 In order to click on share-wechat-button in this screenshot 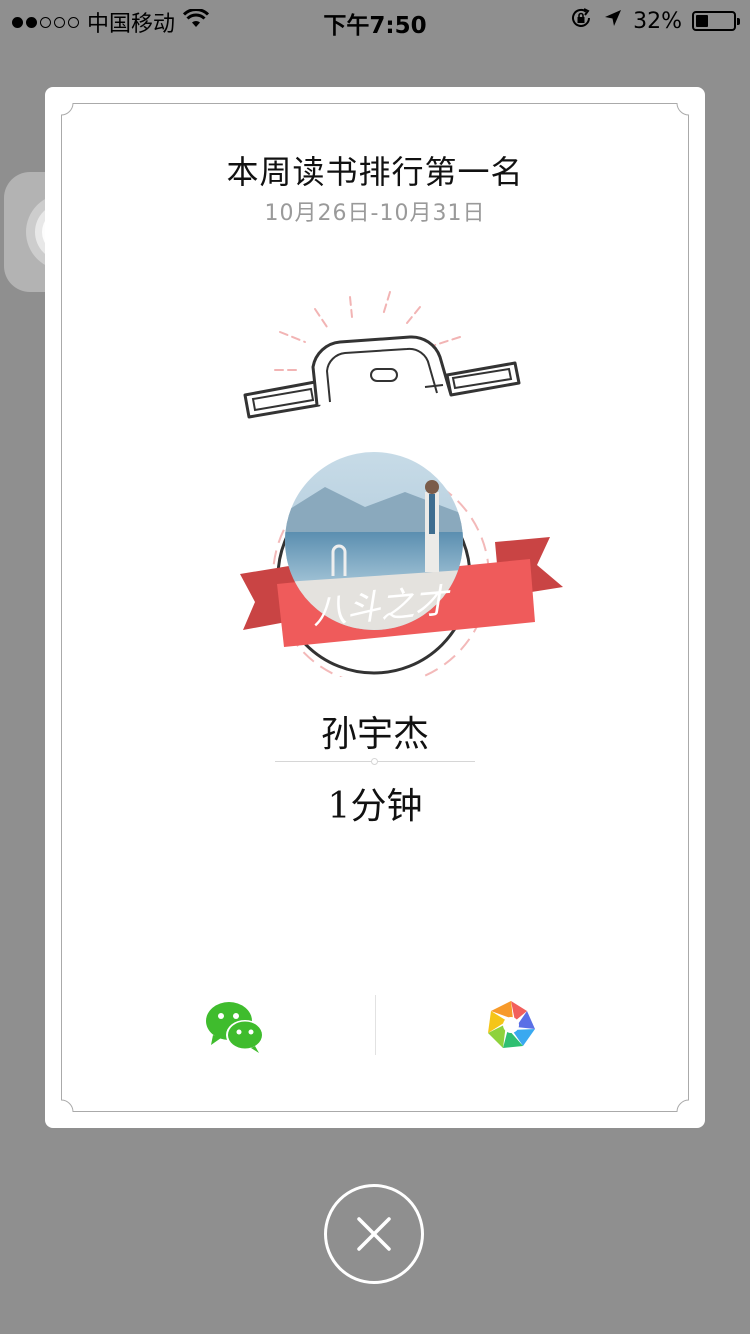, I will do `click(235, 1026)`.